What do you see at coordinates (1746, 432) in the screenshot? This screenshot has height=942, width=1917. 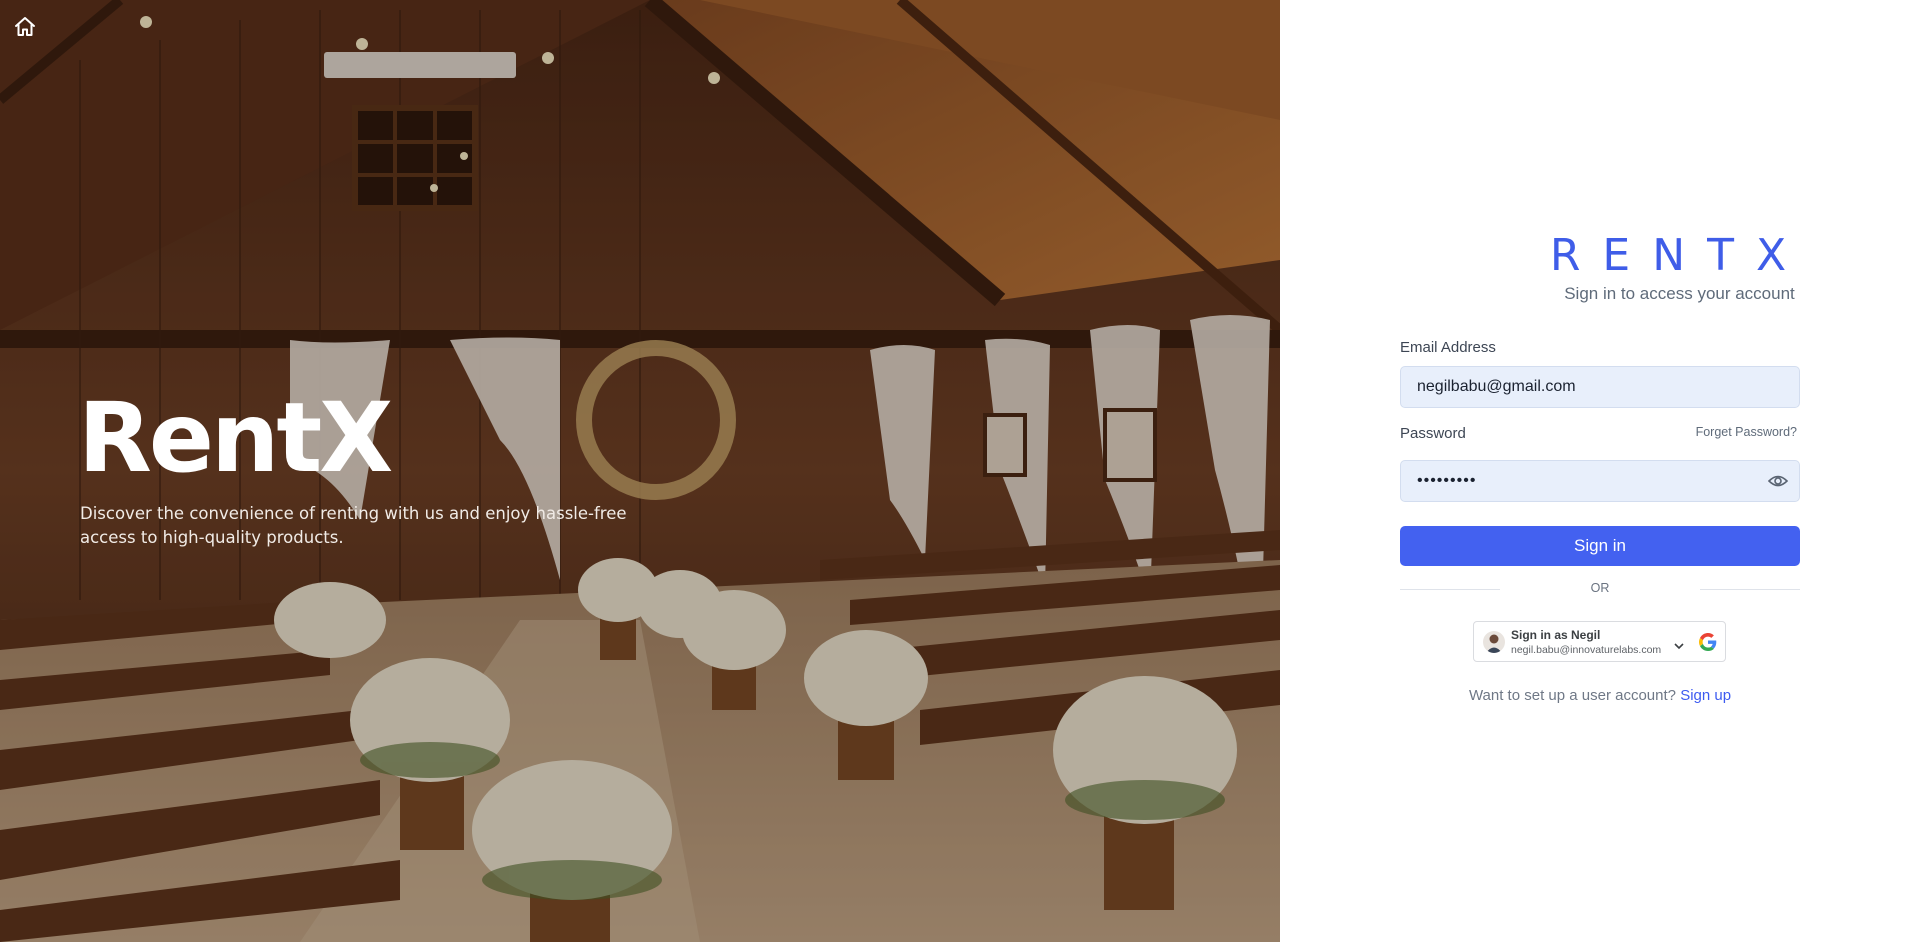 I see `forgot-password-link: Forget Password?` at bounding box center [1746, 432].